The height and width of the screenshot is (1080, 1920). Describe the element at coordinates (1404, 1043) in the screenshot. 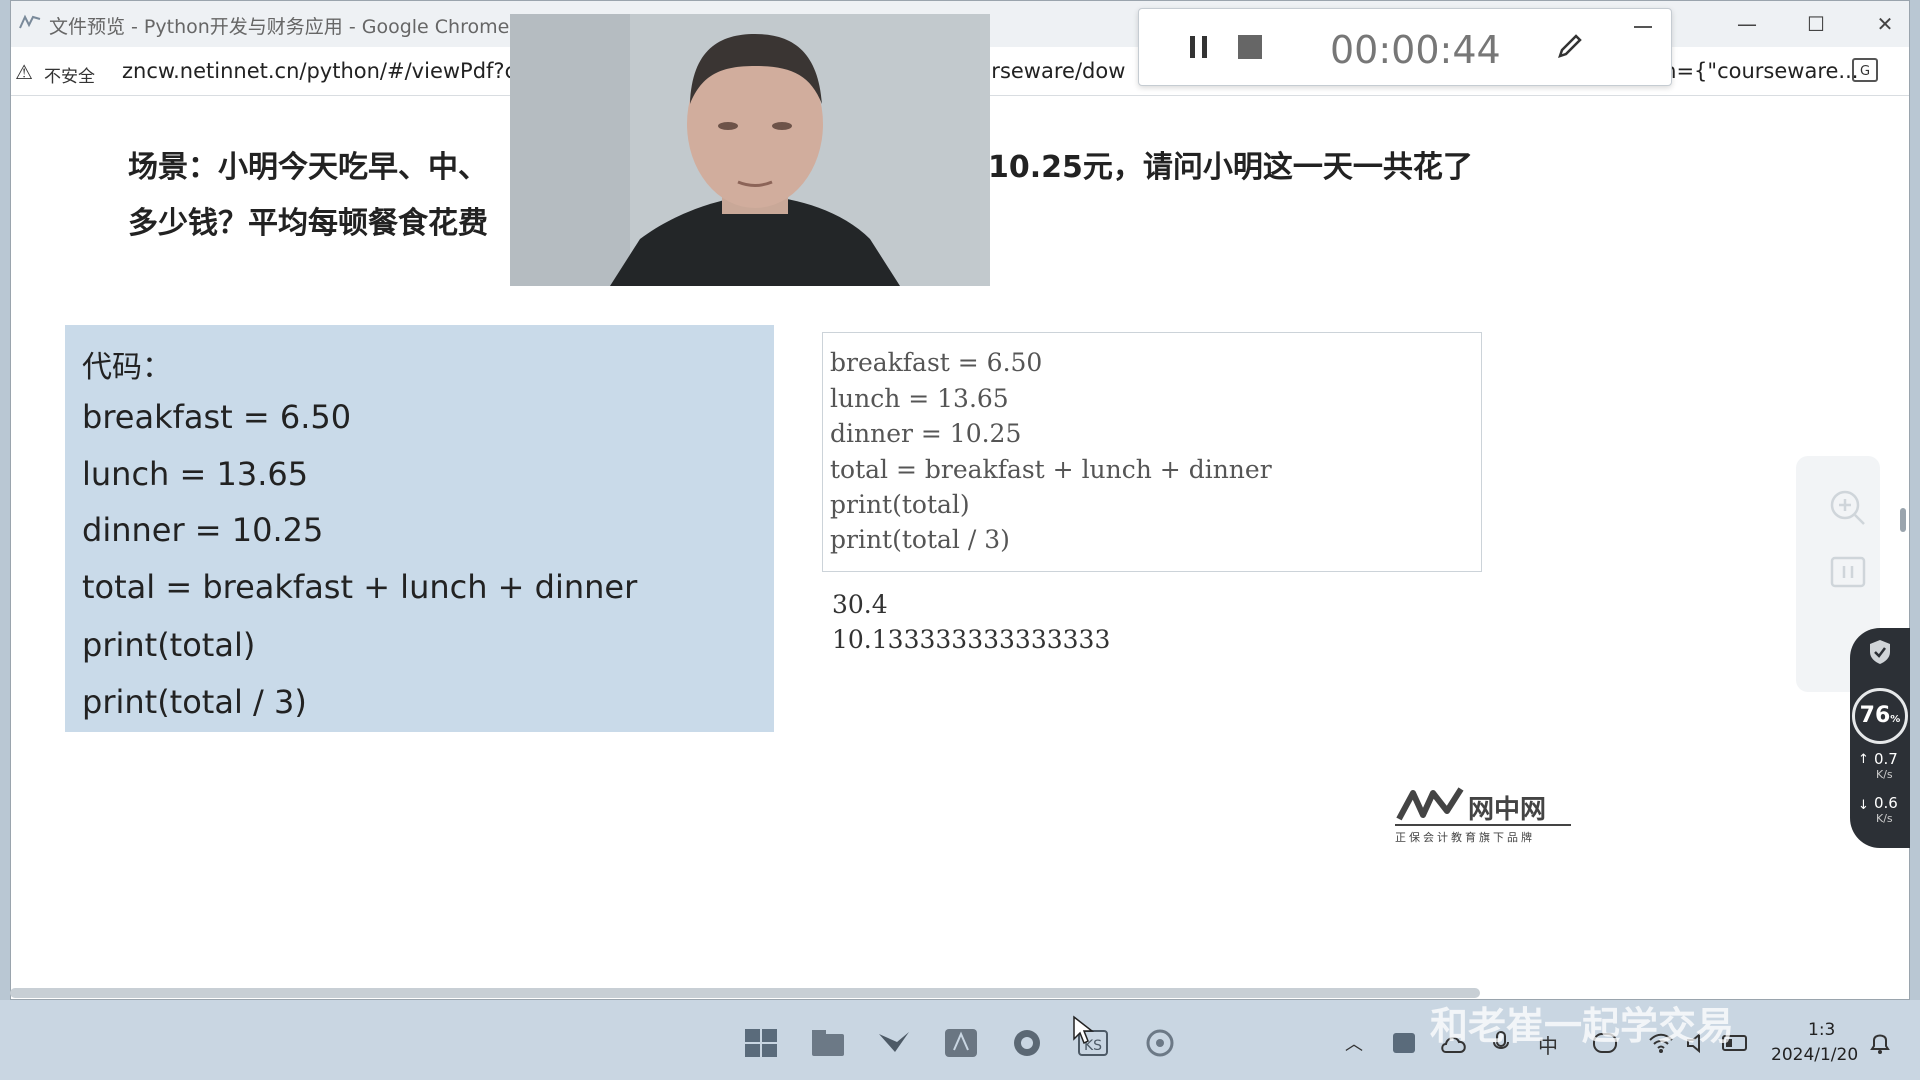

I see `tray-app-icon` at that location.